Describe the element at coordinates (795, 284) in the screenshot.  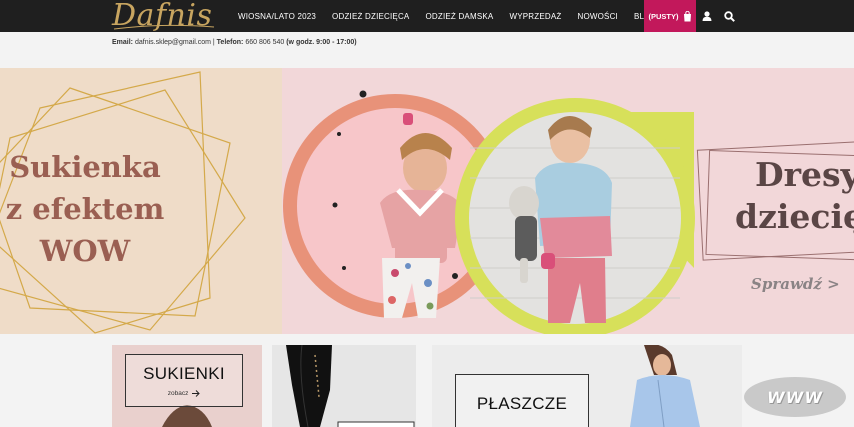
I see `hero-cta-link: Sprawdź >` at that location.